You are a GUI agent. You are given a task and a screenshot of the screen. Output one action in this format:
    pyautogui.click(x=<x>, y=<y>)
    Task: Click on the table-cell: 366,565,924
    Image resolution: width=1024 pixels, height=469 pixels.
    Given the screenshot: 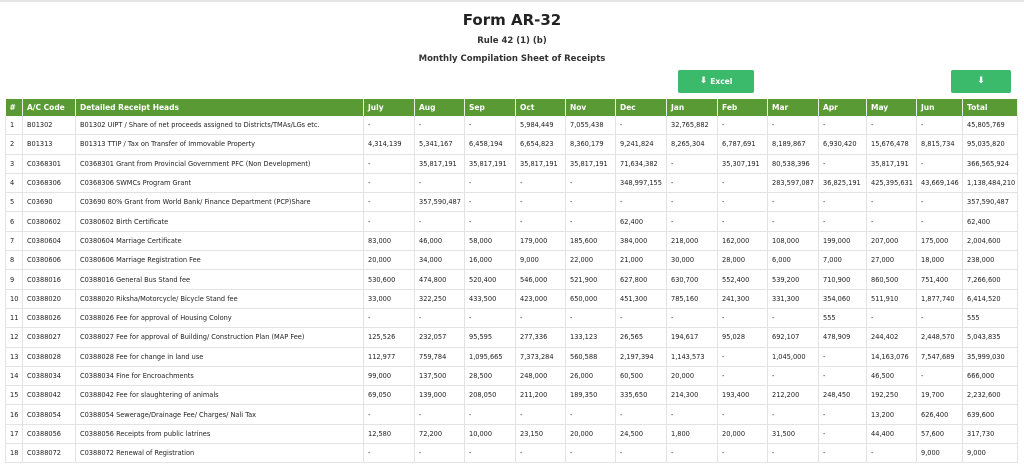 What is the action you would take?
    pyautogui.click(x=990, y=164)
    